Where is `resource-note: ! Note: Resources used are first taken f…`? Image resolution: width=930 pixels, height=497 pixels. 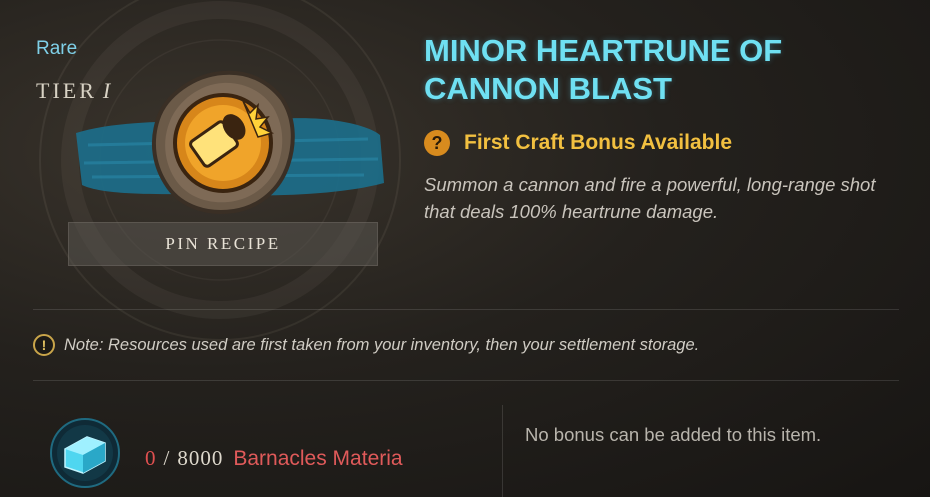 resource-note: ! Note: Resources used are first taken f… is located at coordinates (366, 345).